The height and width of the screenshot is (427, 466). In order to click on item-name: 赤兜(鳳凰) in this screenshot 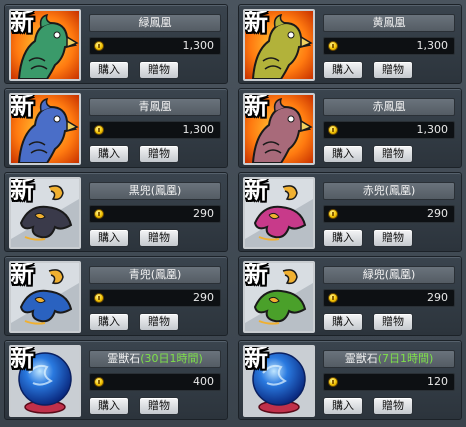, I will do `click(389, 191)`.